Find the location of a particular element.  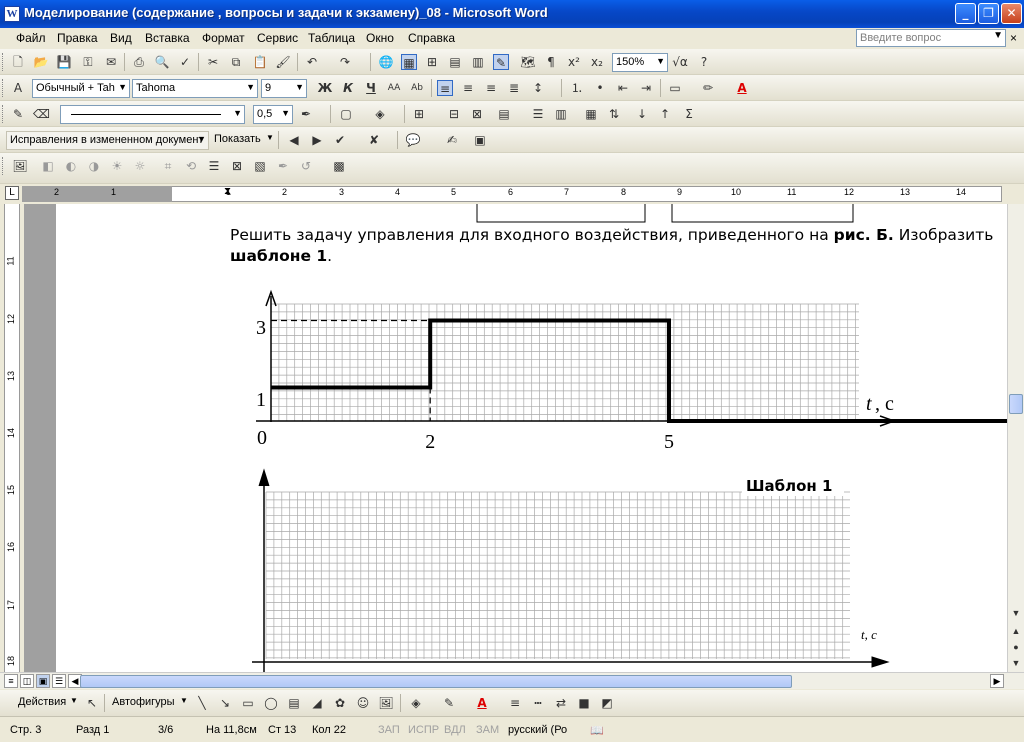

show-markup-button: Показать is located at coordinates (237, 139).